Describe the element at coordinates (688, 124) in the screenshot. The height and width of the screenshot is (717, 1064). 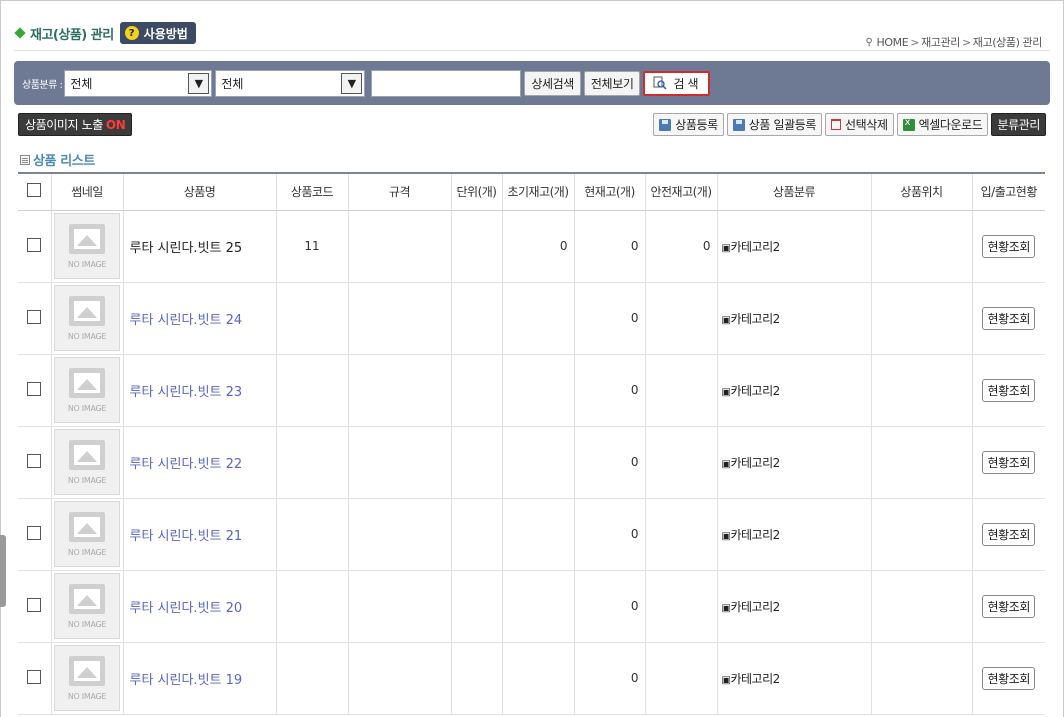
I see `register-product-button: 상품등록` at that location.